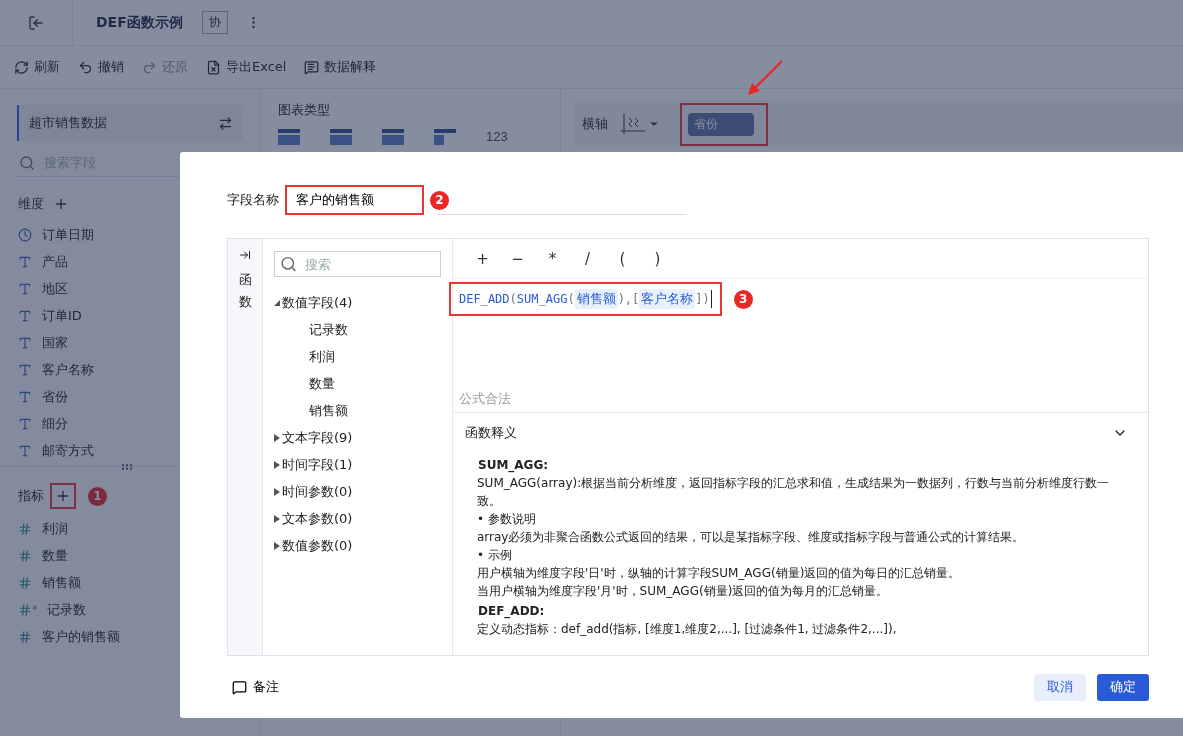 The image size is (1183, 736). What do you see at coordinates (311, 329) in the screenshot?
I see `tree-item: 记录数` at bounding box center [311, 329].